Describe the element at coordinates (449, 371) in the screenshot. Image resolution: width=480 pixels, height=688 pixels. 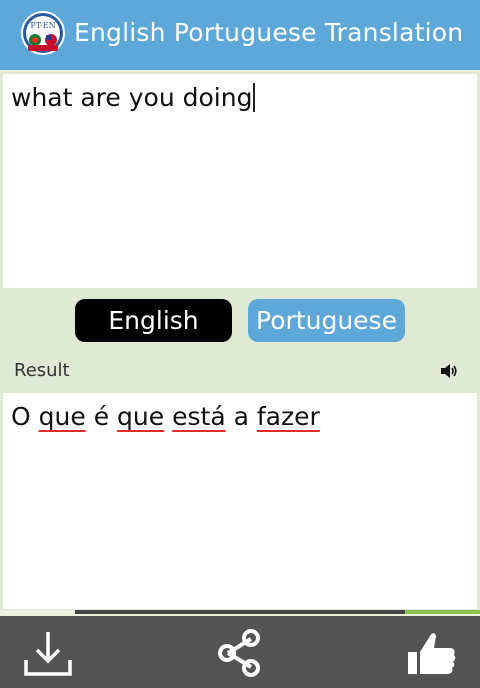
I see `speaker-icon` at that location.